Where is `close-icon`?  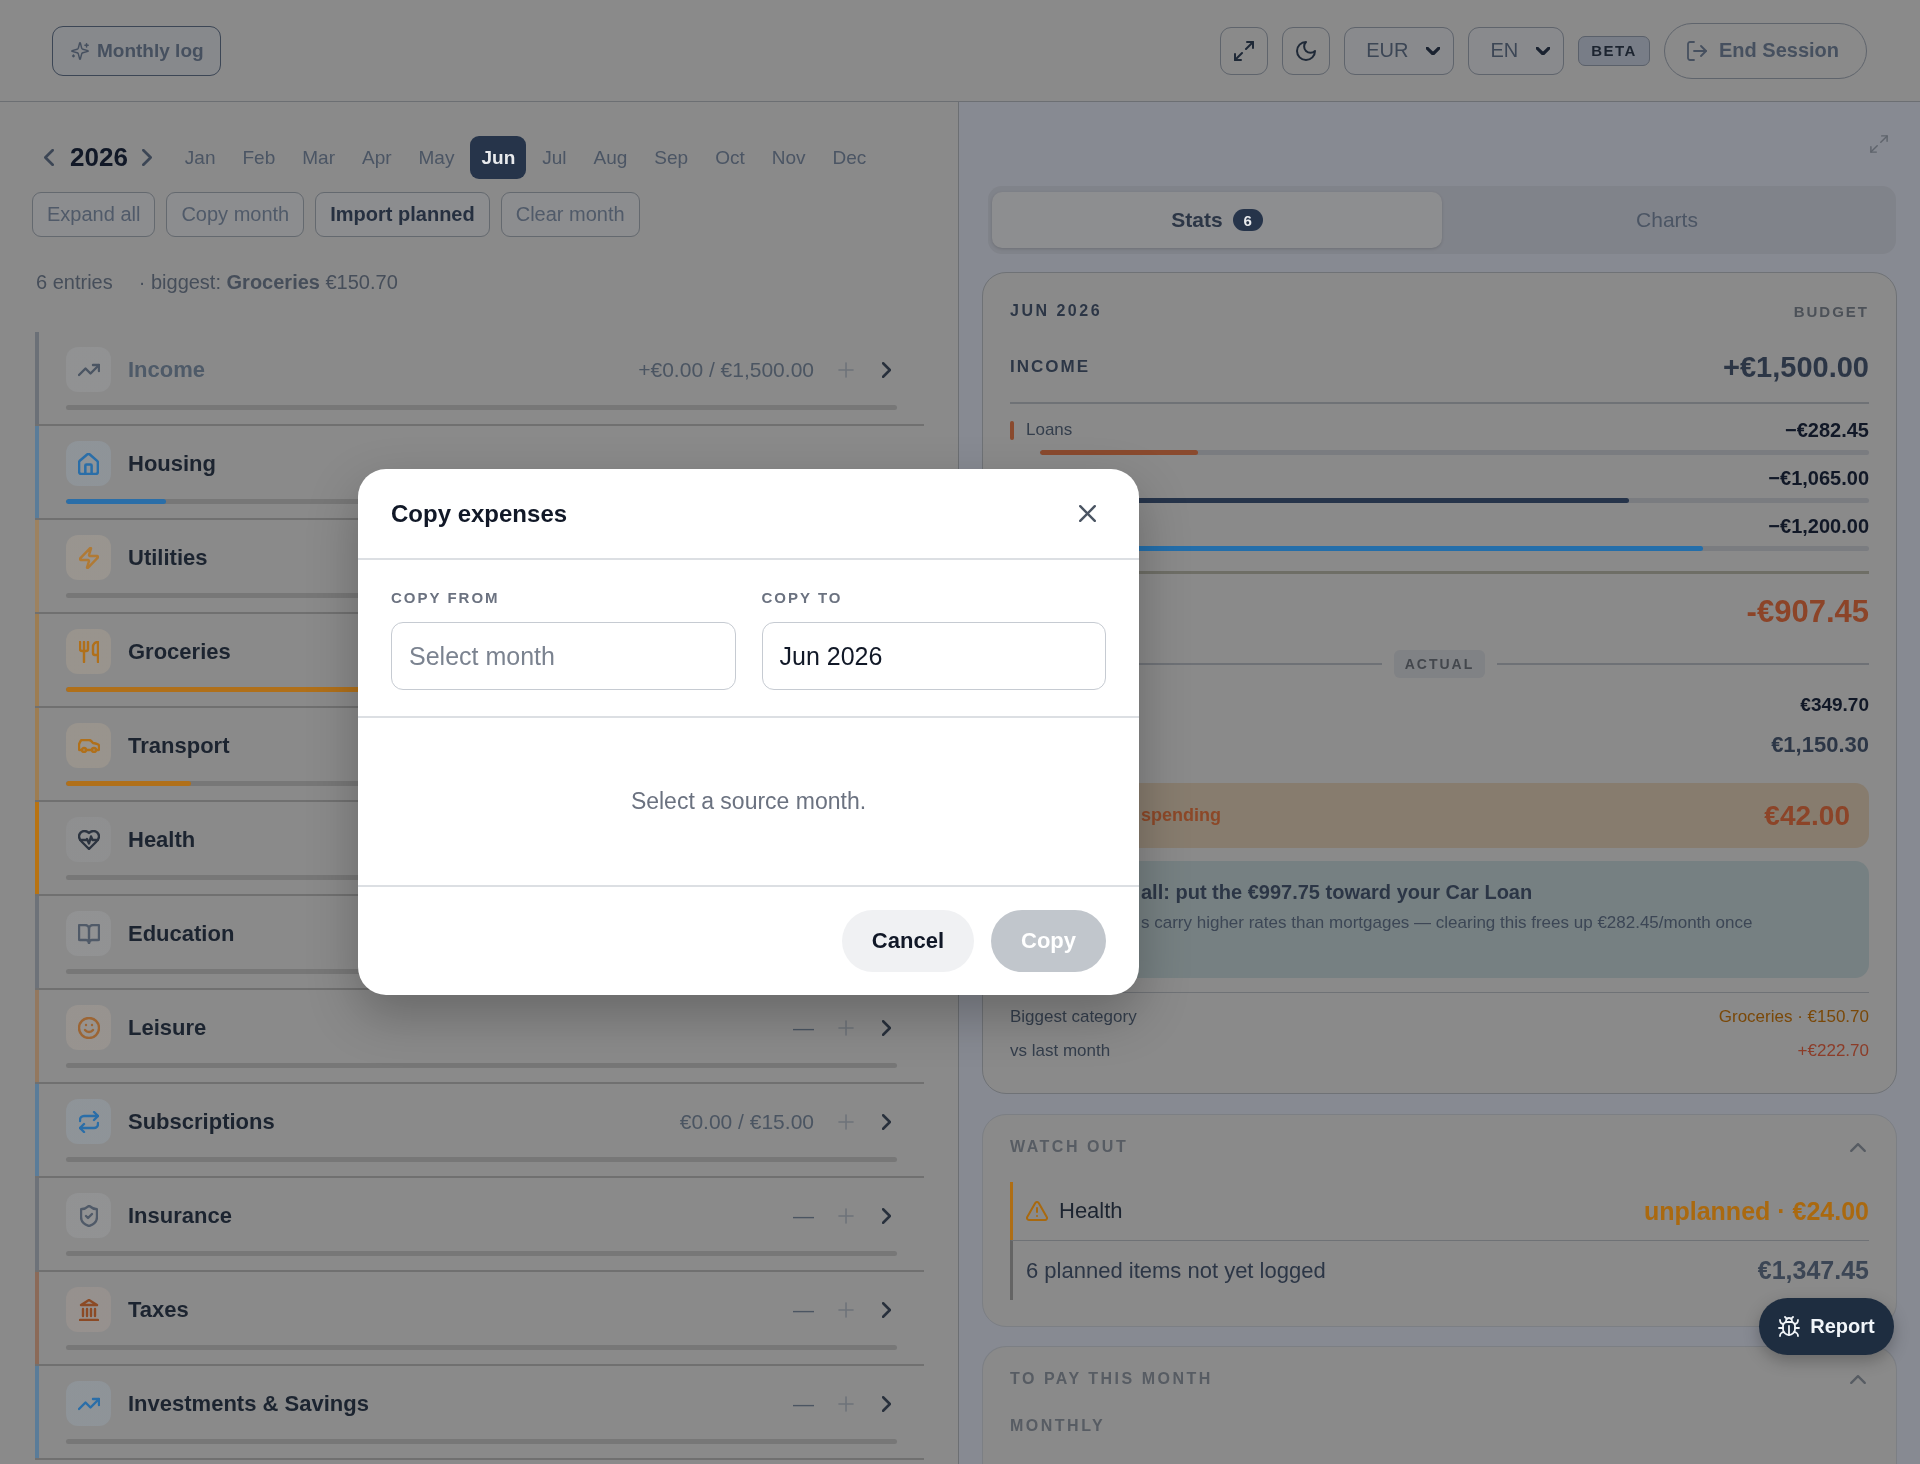
close-icon is located at coordinates (1087, 513).